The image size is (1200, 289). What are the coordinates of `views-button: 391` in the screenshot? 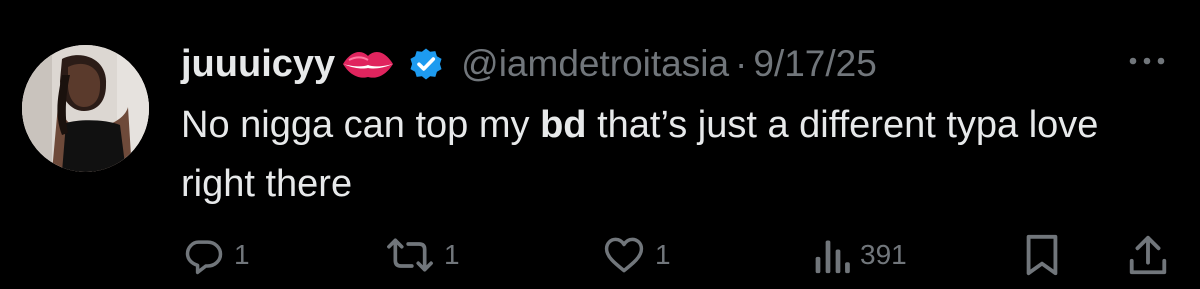 It's located at (859, 255).